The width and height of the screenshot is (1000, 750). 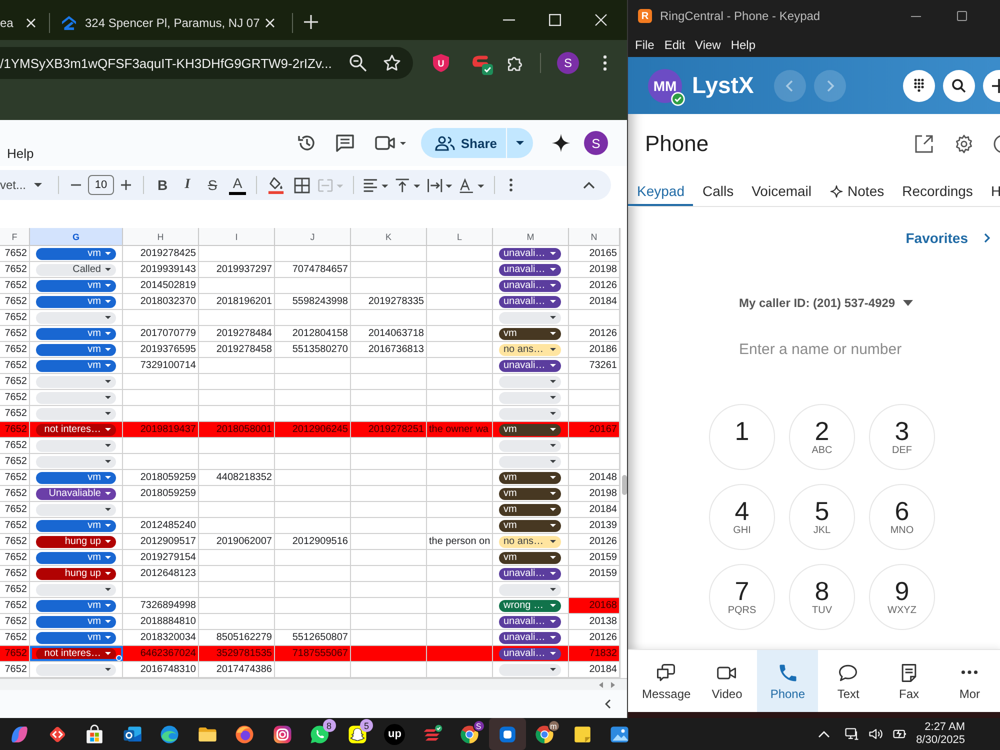 I want to click on nav-item: Message, so click(x=666, y=681).